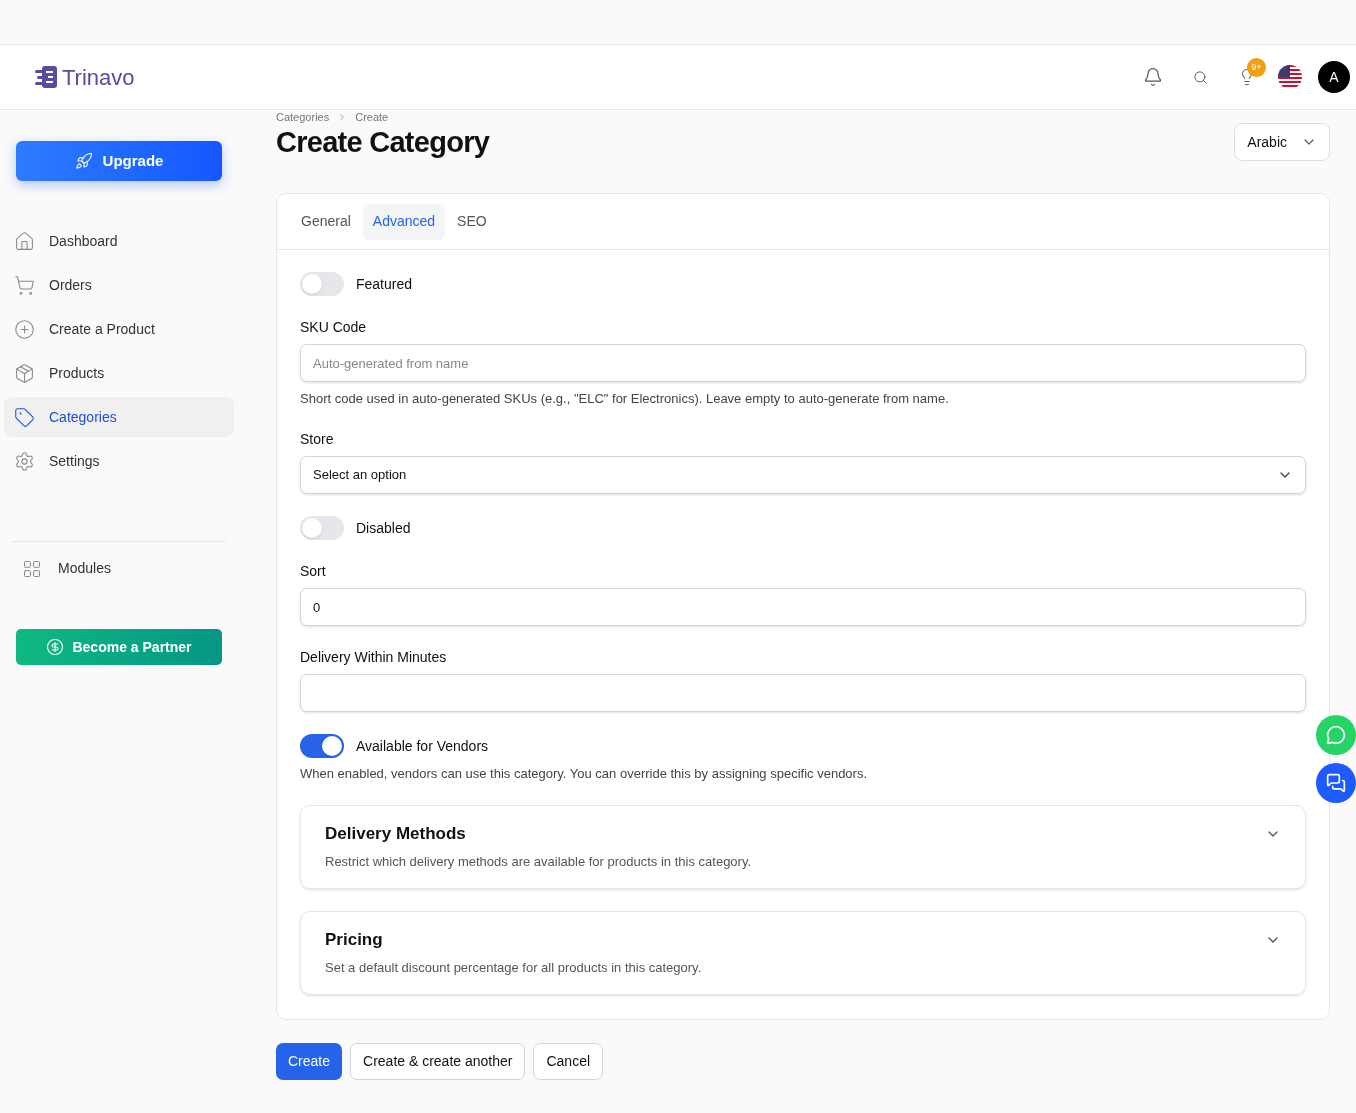 This screenshot has width=1356, height=1113. Describe the element at coordinates (119, 161) in the screenshot. I see `upgrade-button: Upgrade` at that location.